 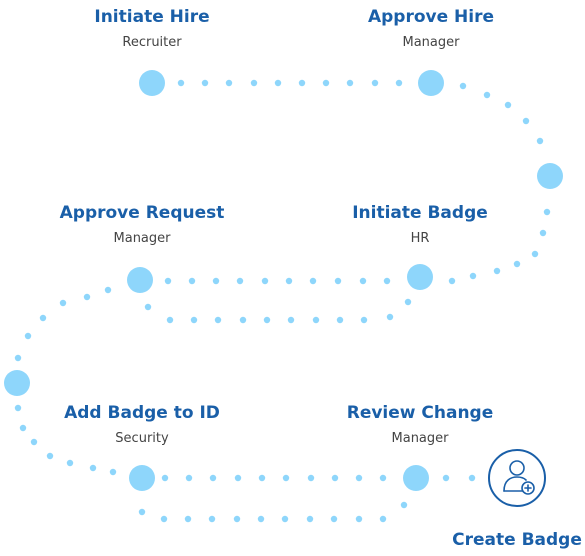 What do you see at coordinates (431, 17) in the screenshot?
I see `step-title: Approve Hire` at bounding box center [431, 17].